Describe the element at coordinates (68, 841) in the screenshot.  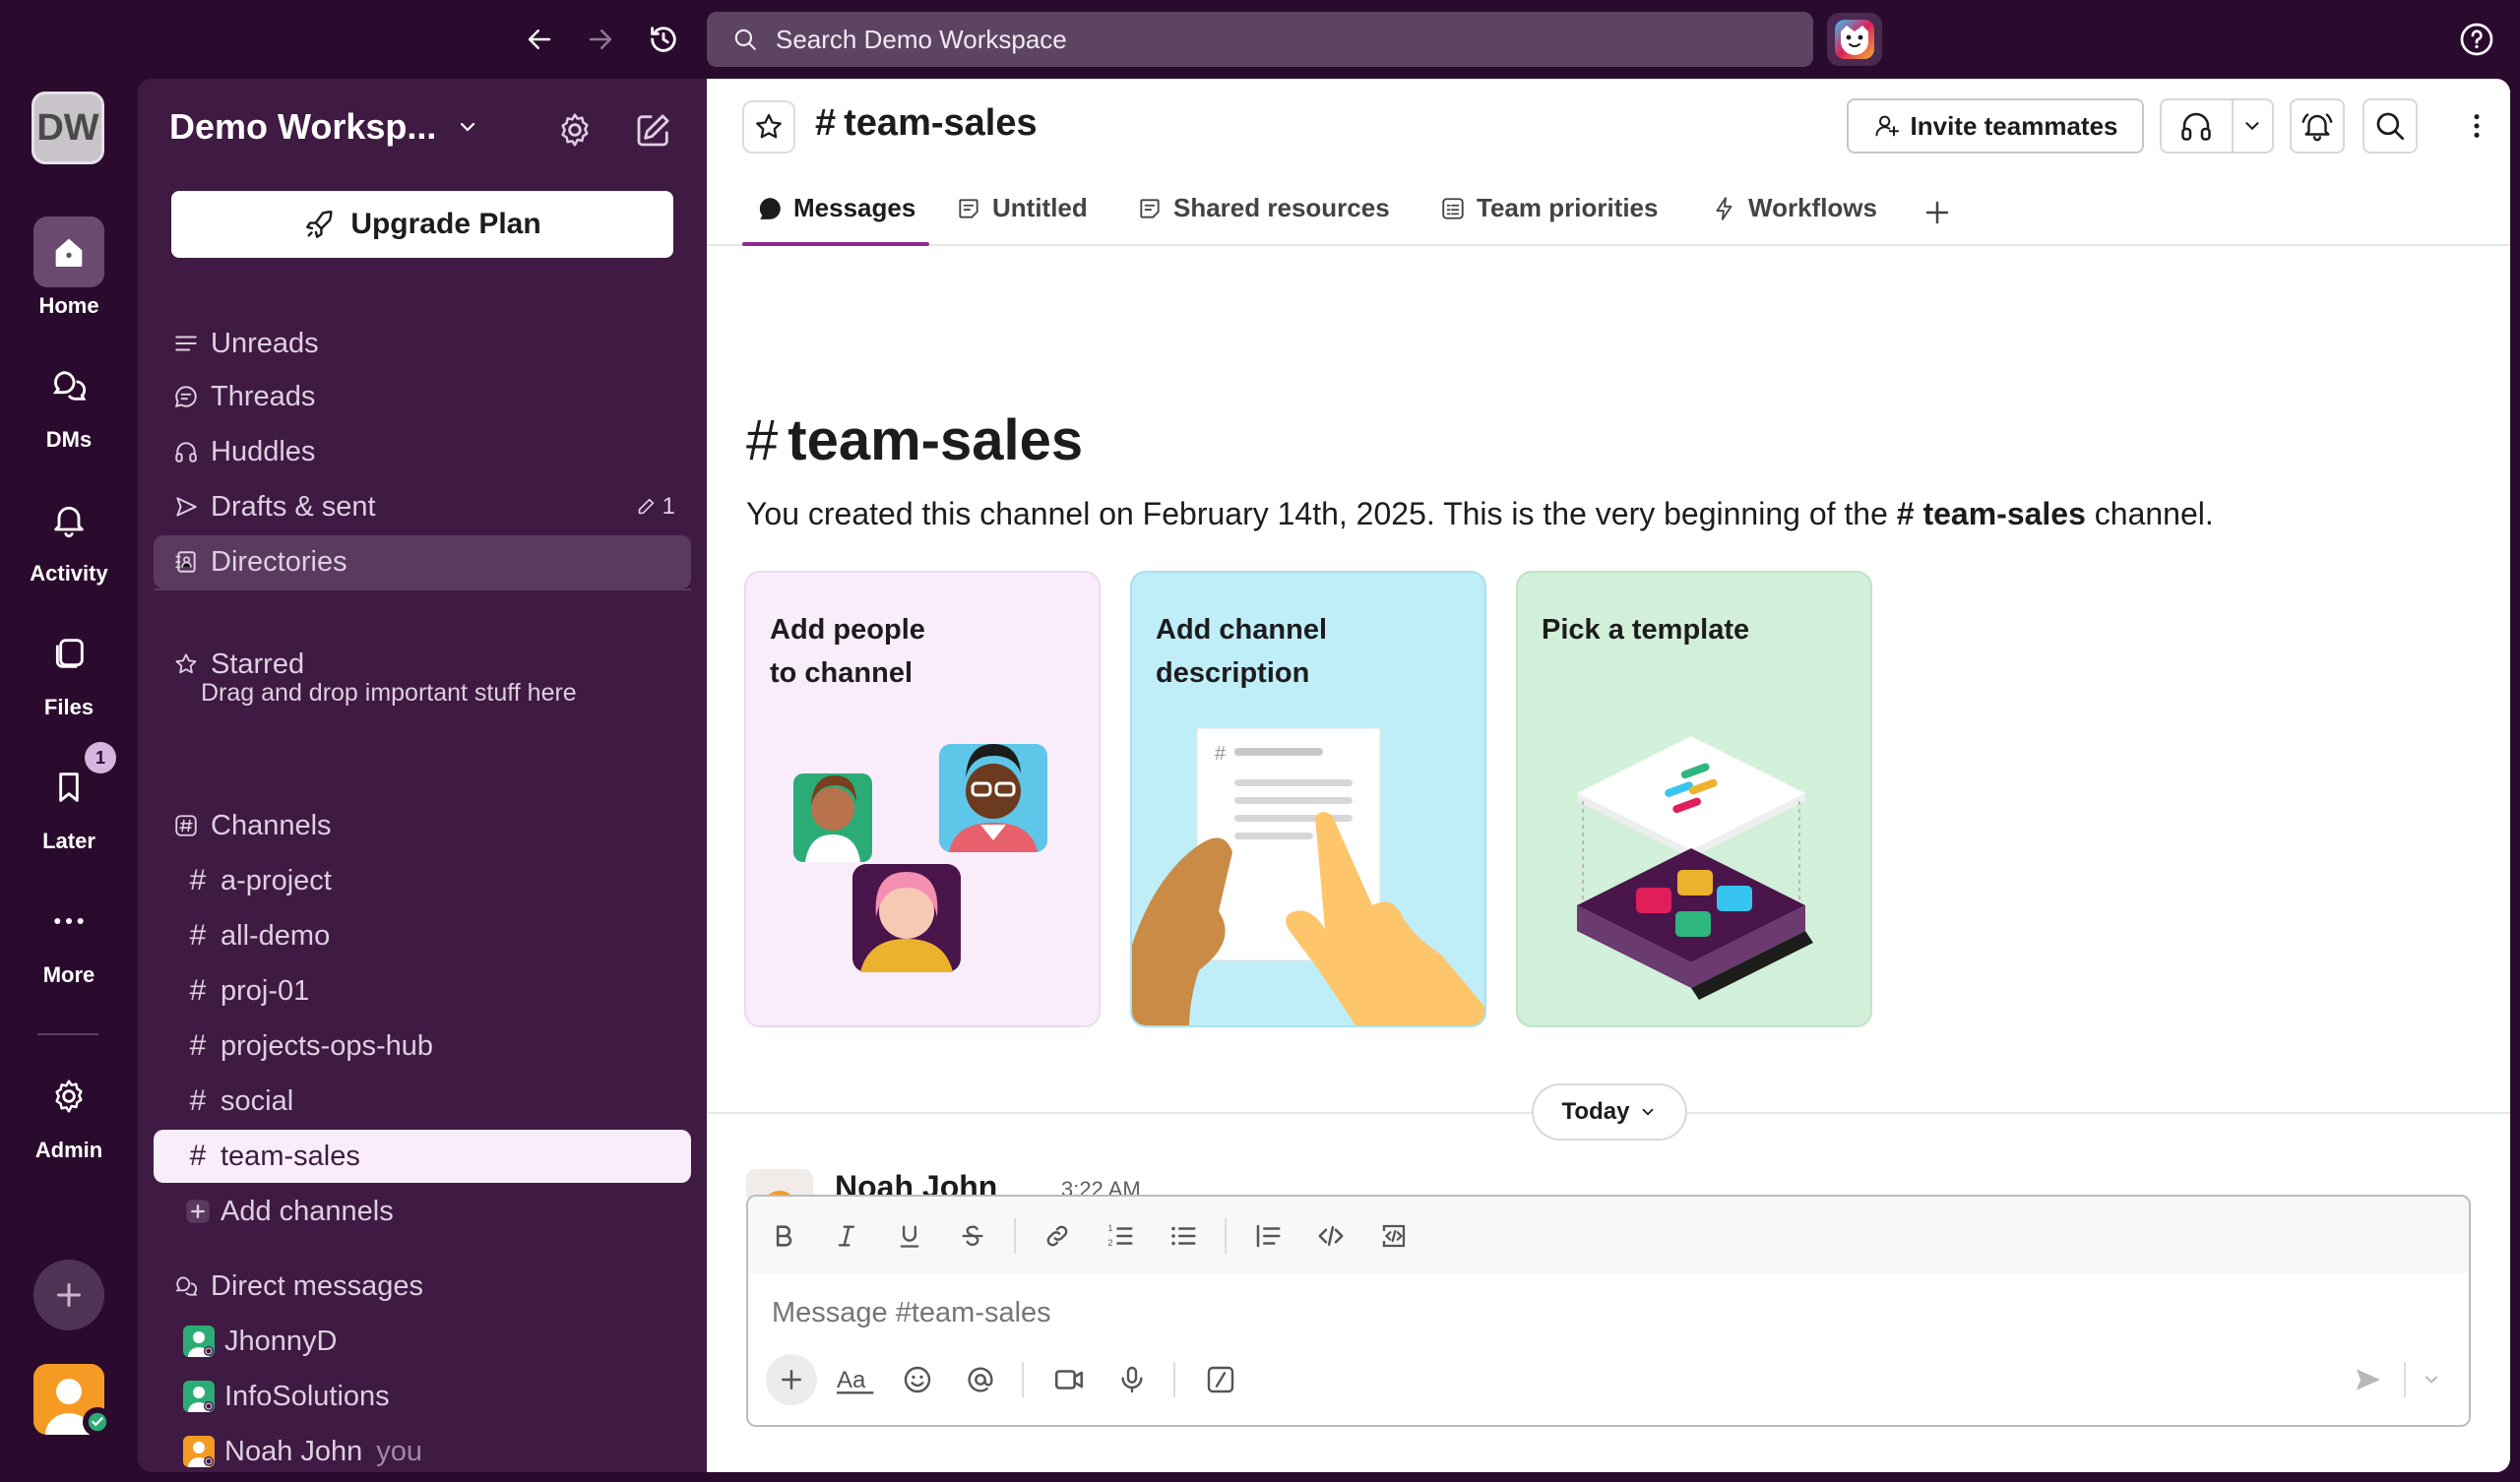
I see `rail-label-later: Later` at that location.